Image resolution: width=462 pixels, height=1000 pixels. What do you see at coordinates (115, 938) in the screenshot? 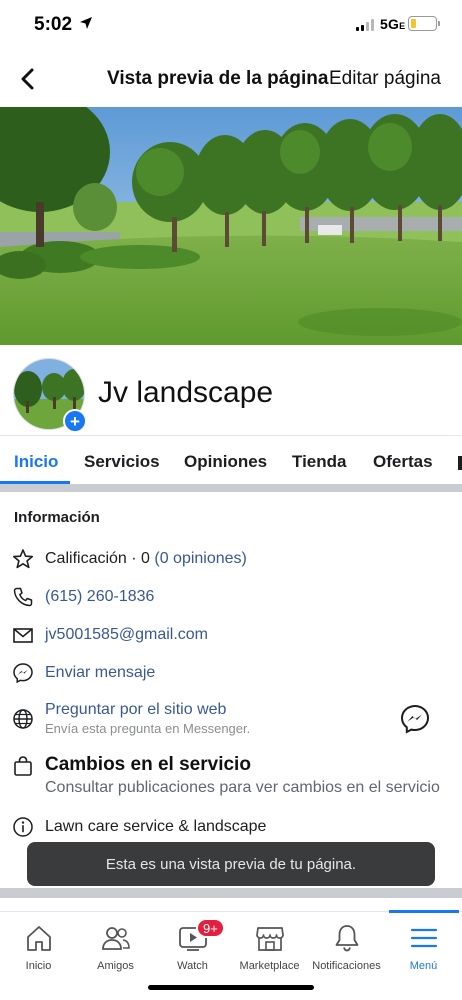
I see `friends-icon` at bounding box center [115, 938].